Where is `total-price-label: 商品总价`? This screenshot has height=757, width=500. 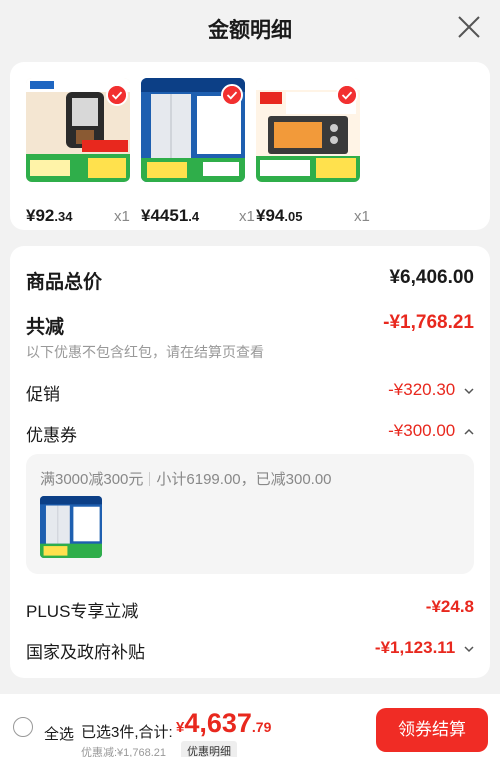 total-price-label: 商品总价 is located at coordinates (64, 282).